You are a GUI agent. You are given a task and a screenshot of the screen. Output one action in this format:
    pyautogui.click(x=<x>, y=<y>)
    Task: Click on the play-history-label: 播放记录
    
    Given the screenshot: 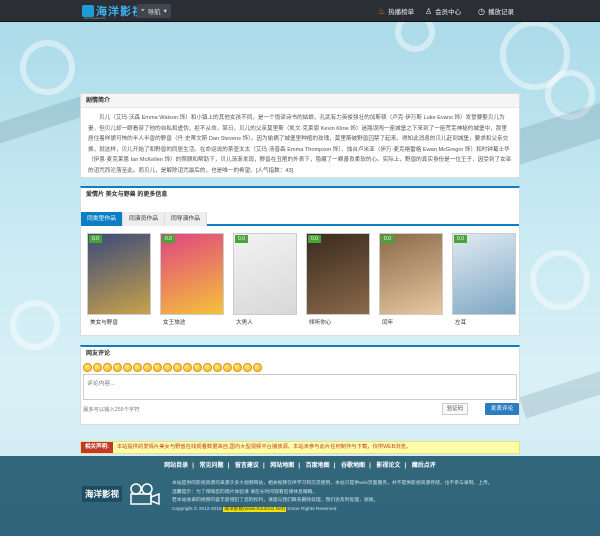 What is the action you would take?
    pyautogui.click(x=500, y=12)
    